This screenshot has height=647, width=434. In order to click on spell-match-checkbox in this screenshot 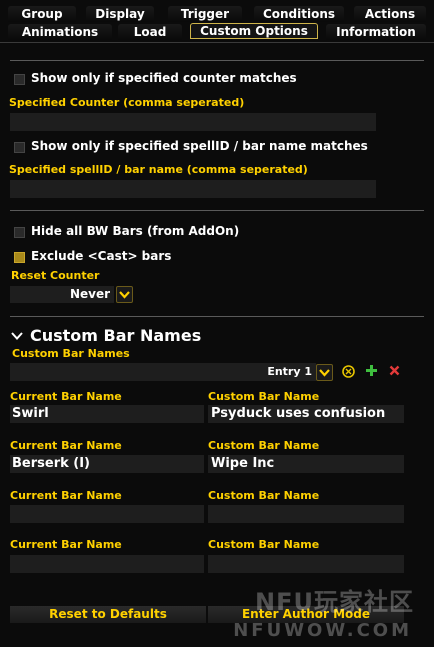, I will do `click(19, 147)`.